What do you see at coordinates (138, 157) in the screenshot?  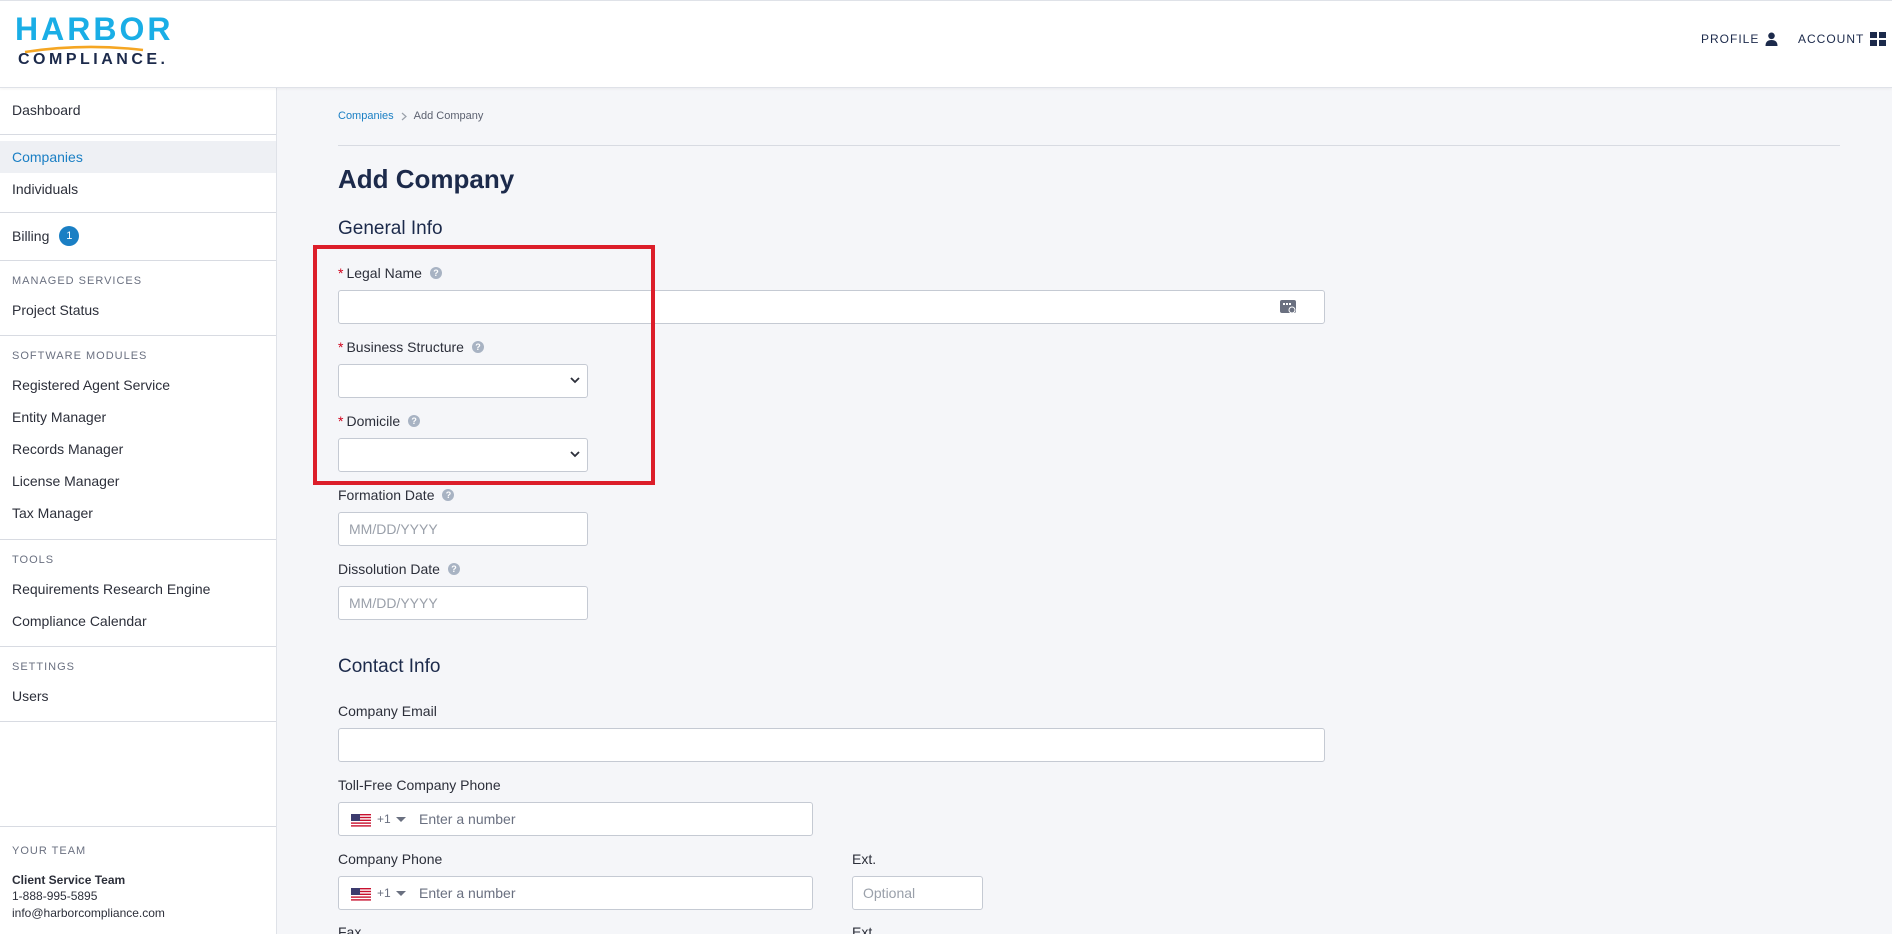 I see `sidebar-item-companies: Companies` at bounding box center [138, 157].